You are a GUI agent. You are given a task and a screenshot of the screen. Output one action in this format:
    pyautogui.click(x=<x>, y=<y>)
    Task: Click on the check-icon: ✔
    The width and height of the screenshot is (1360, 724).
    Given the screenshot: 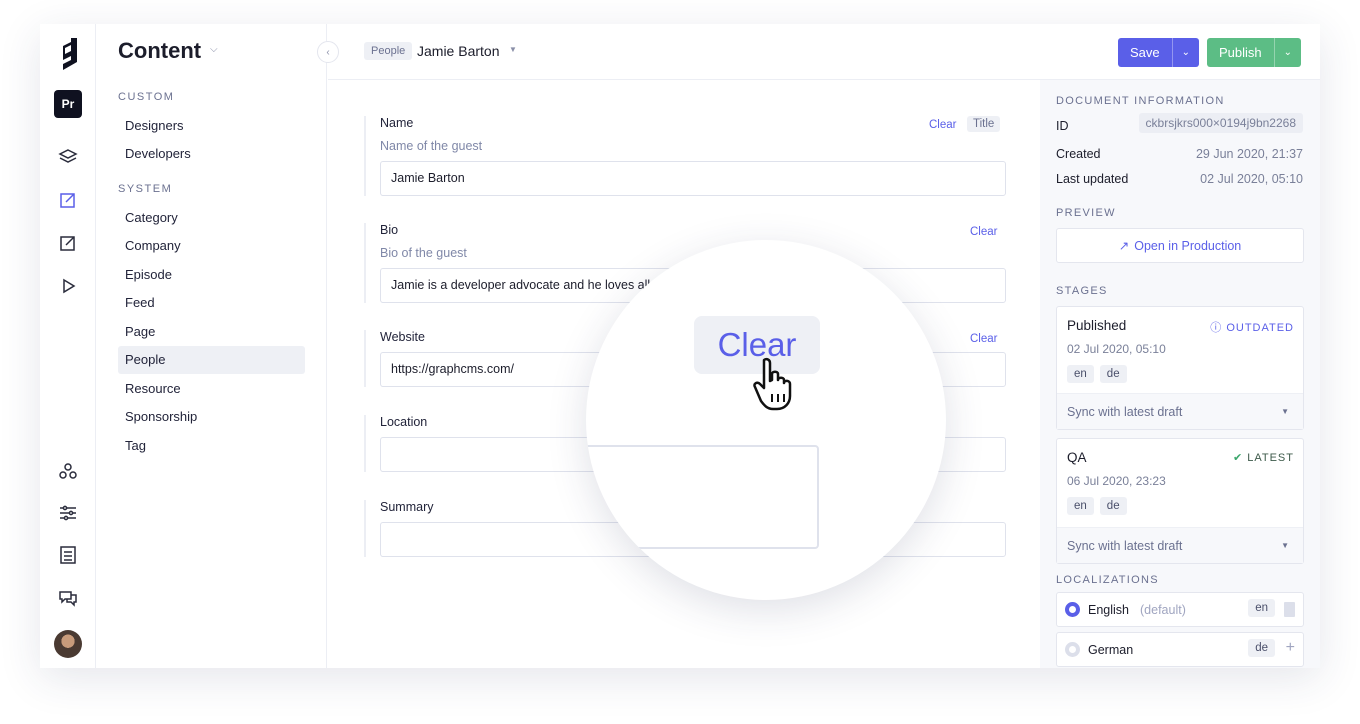 What is the action you would take?
    pyautogui.click(x=1238, y=458)
    